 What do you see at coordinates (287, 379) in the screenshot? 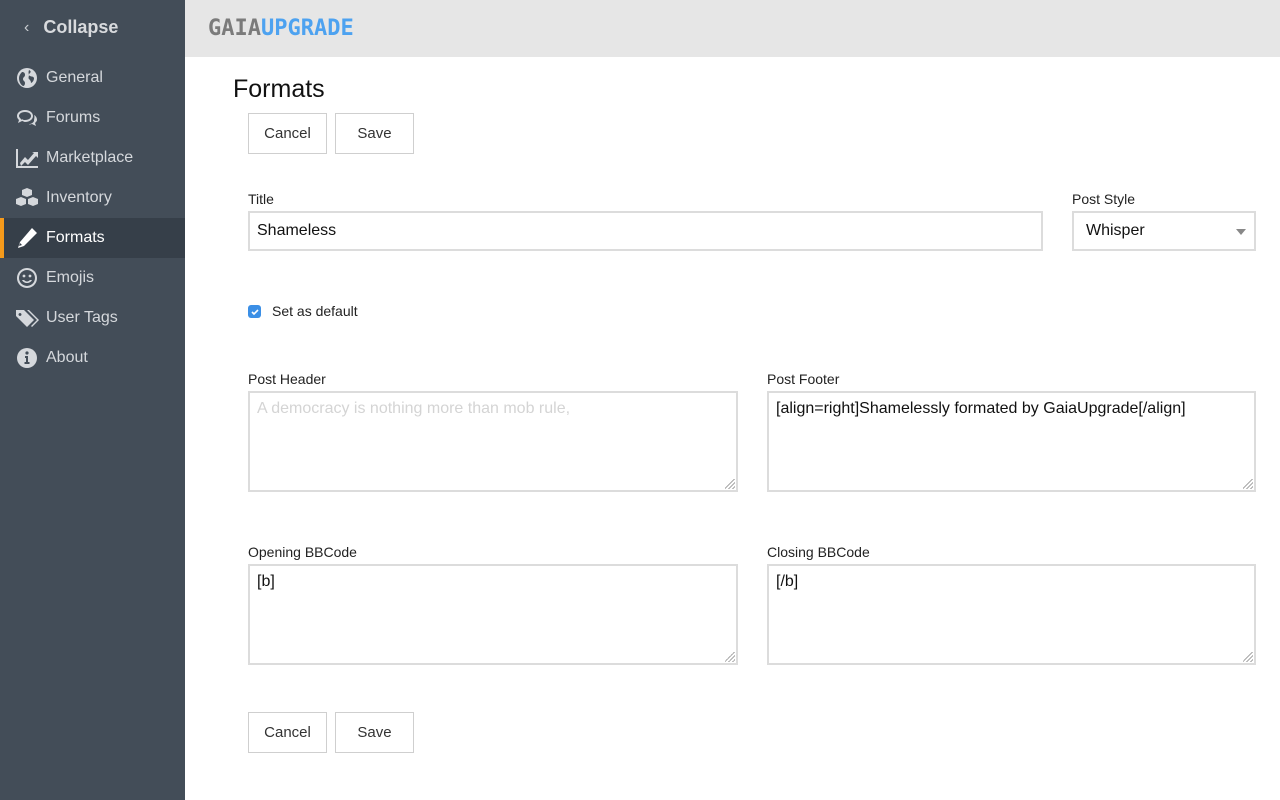
I see `post-header-label: Post Header` at bounding box center [287, 379].